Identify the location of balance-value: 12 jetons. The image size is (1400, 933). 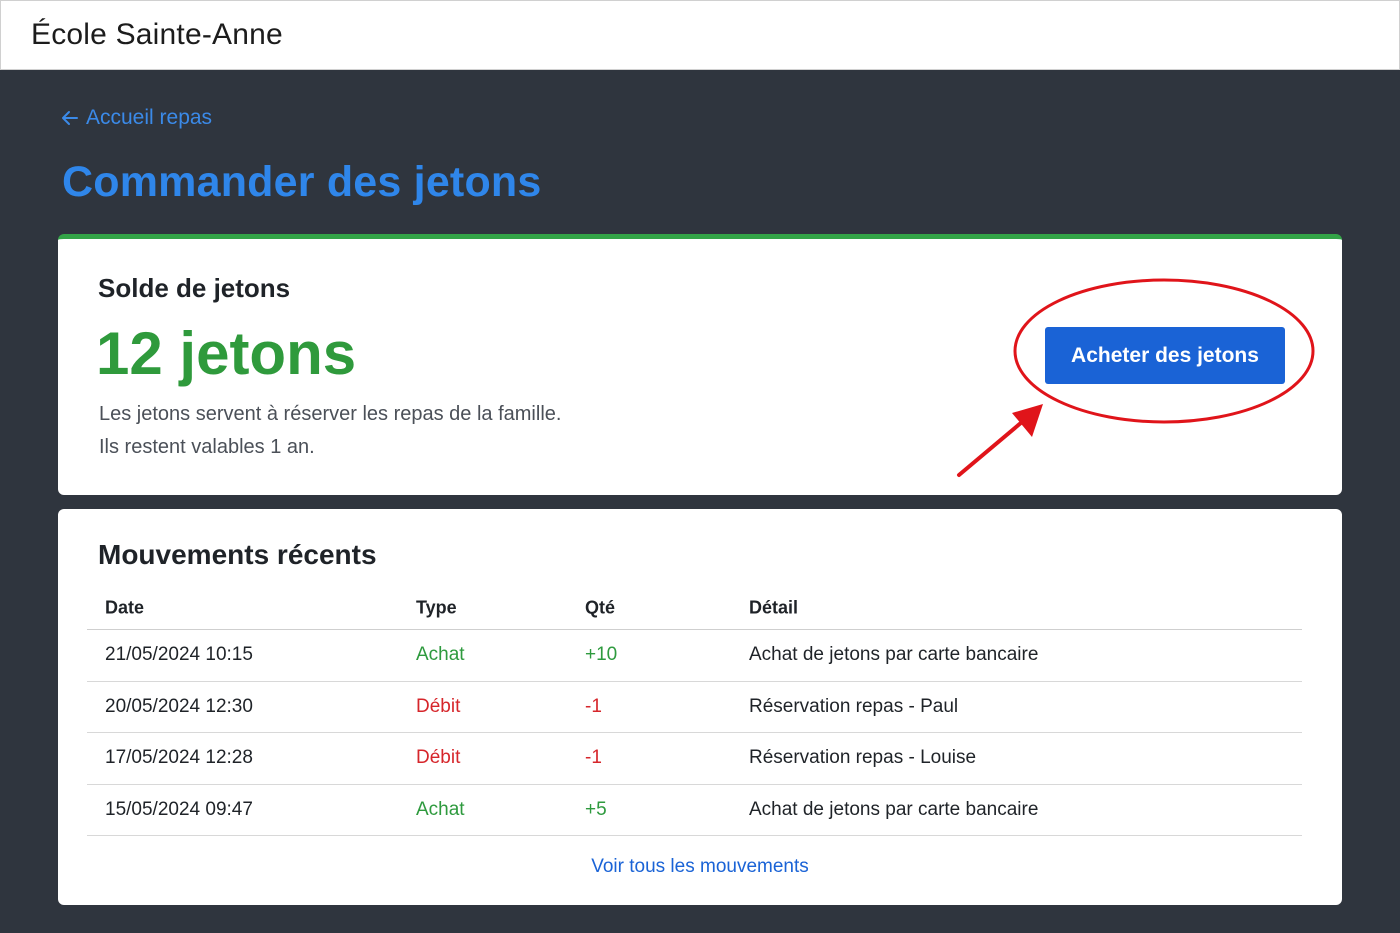
(226, 353).